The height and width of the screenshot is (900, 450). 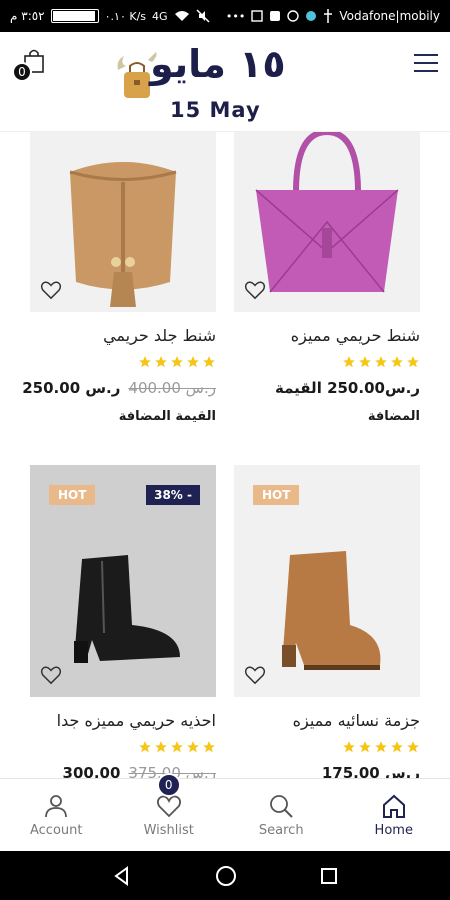 What do you see at coordinates (393, 416) in the screenshot?
I see `vat-note: المضافة` at bounding box center [393, 416].